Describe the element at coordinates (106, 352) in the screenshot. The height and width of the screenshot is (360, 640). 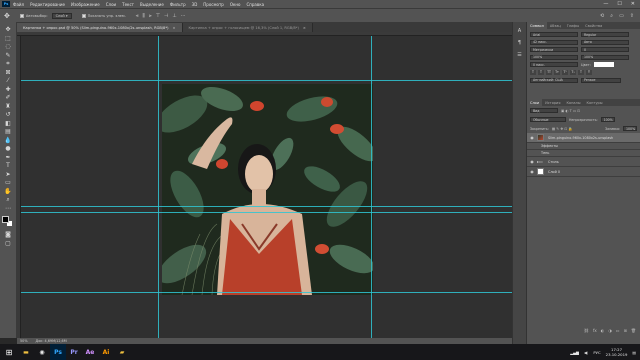
I see `illustrator-icon: Ai` at that location.